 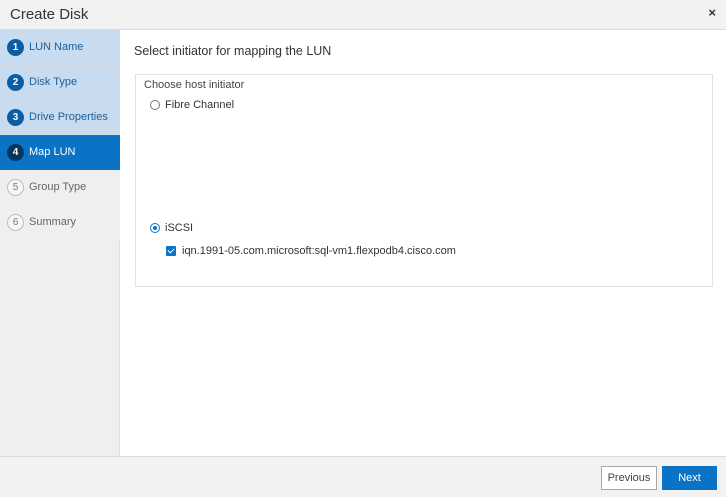 What do you see at coordinates (53, 82) in the screenshot?
I see `step-label: Disk Type` at bounding box center [53, 82].